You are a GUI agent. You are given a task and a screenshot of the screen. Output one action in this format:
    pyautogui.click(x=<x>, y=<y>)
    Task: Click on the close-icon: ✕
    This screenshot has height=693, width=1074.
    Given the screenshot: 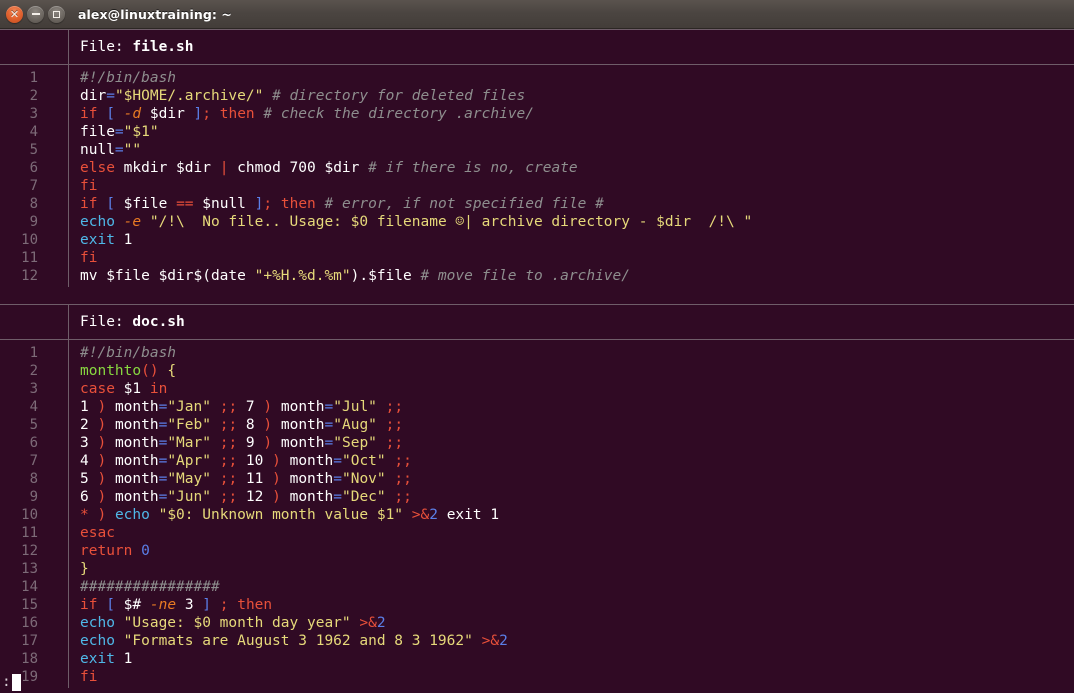 What is the action you would take?
    pyautogui.click(x=14, y=14)
    